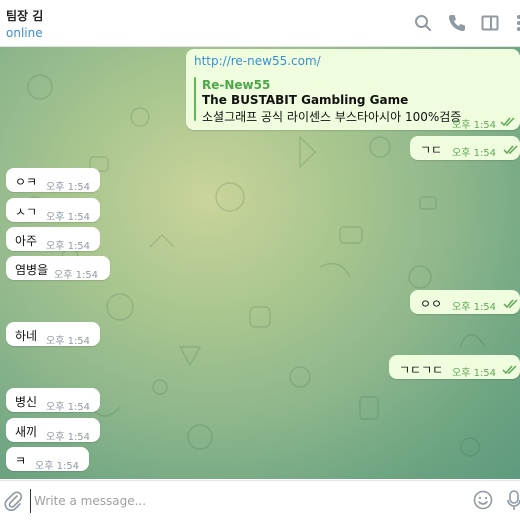 The width and height of the screenshot is (520, 521). Describe the element at coordinates (53, 430) in the screenshot. I see `message-incoming: 새끼 오후 1:54` at that location.